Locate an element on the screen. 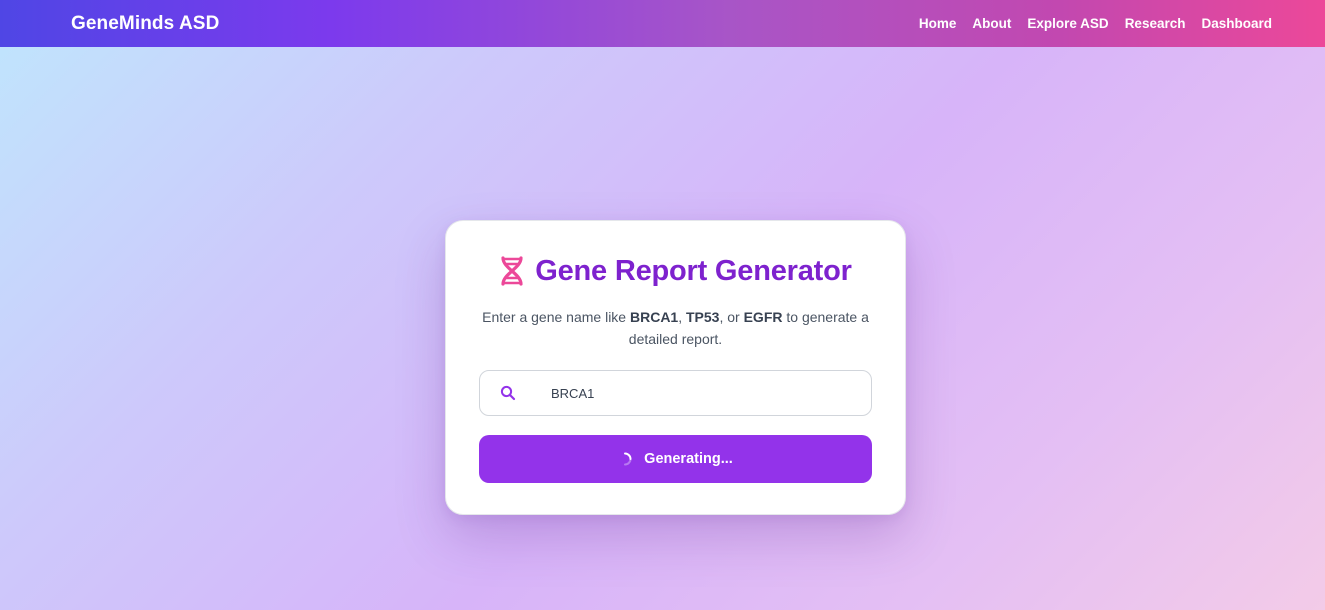  example-gene-tp53: TP53 is located at coordinates (703, 317).